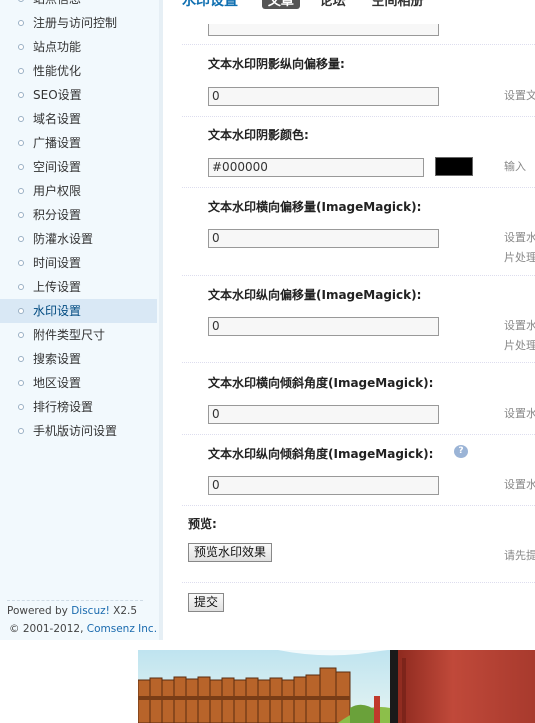 Image resolution: width=535 pixels, height=723 pixels. I want to click on sidebar-item: 广播设置, so click(78, 143).